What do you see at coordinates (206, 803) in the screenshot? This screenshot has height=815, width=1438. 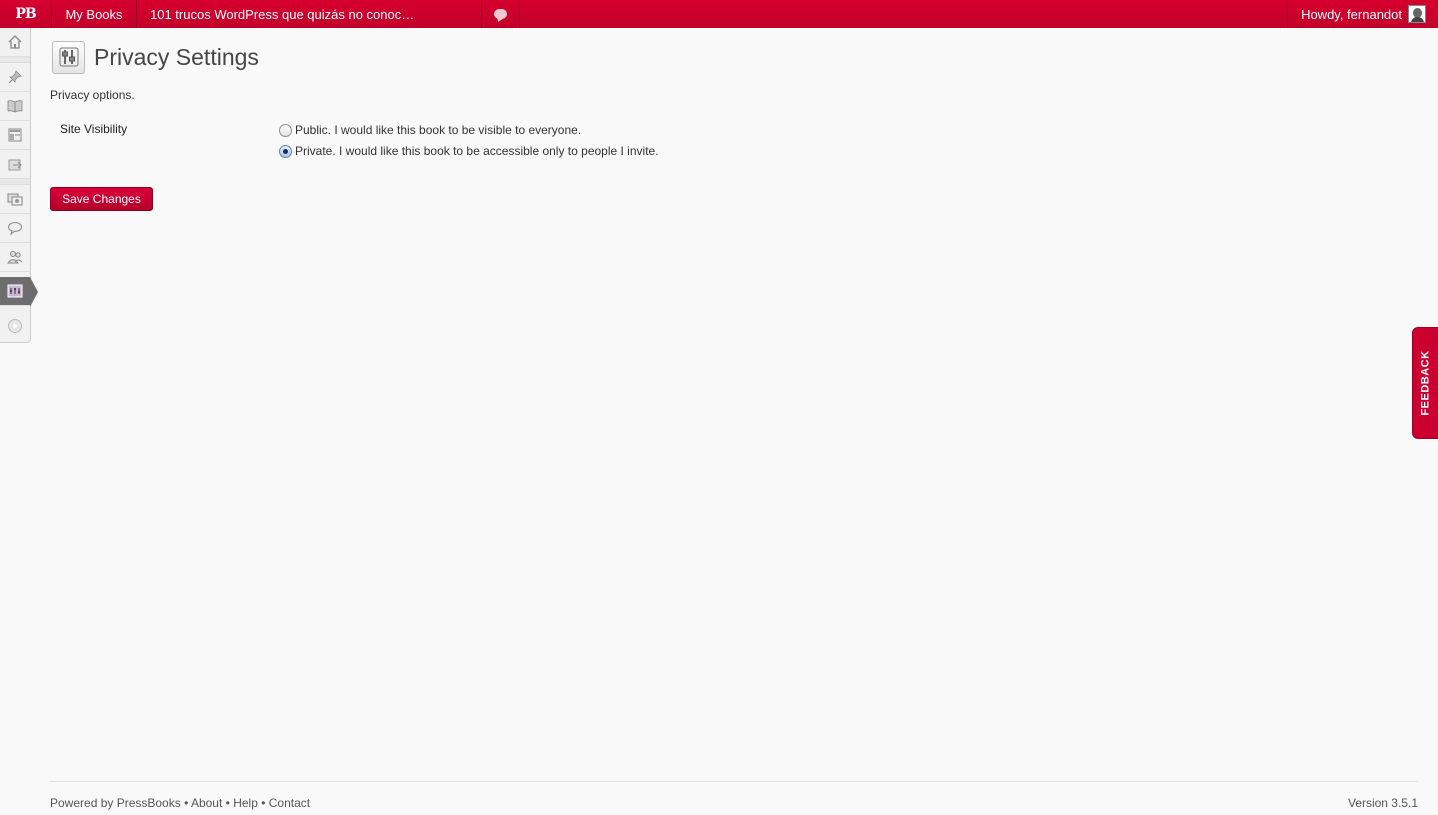 I see `about-link: About` at bounding box center [206, 803].